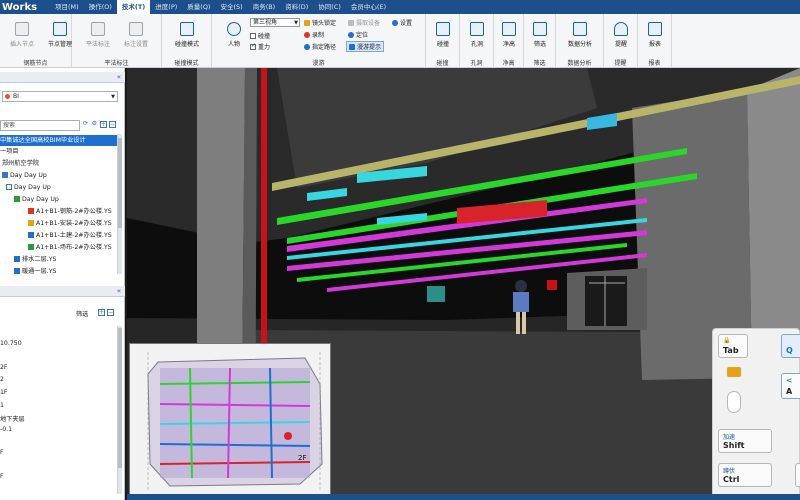  Describe the element at coordinates (621, 41) in the screenshot. I see `group-remind: 提醒 提醒` at that location.